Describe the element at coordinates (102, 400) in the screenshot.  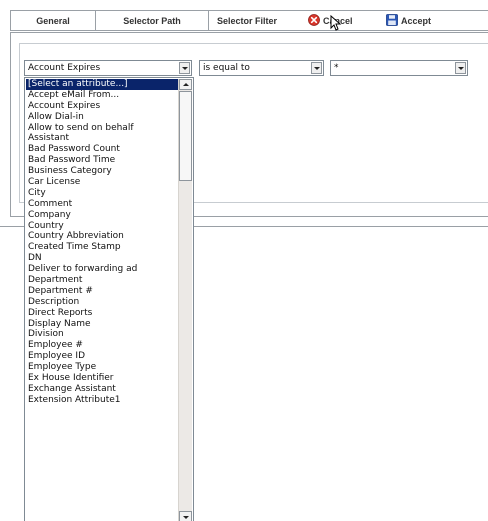
I see `list-item: Extension Attribute1` at that location.